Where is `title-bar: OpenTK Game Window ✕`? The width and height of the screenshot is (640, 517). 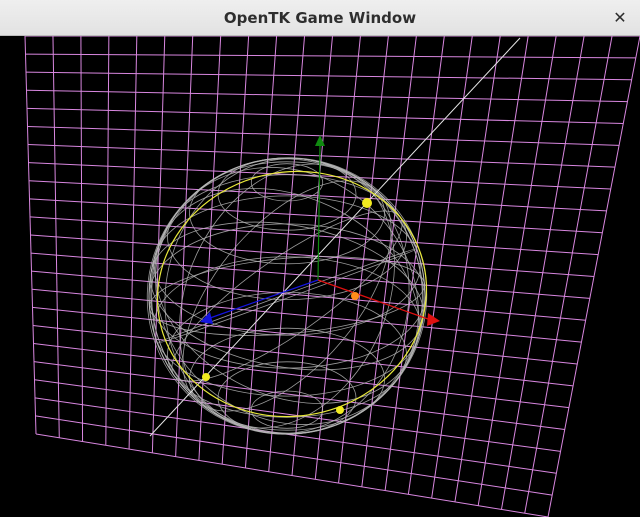
title-bar: OpenTK Game Window ✕ is located at coordinates (320, 18).